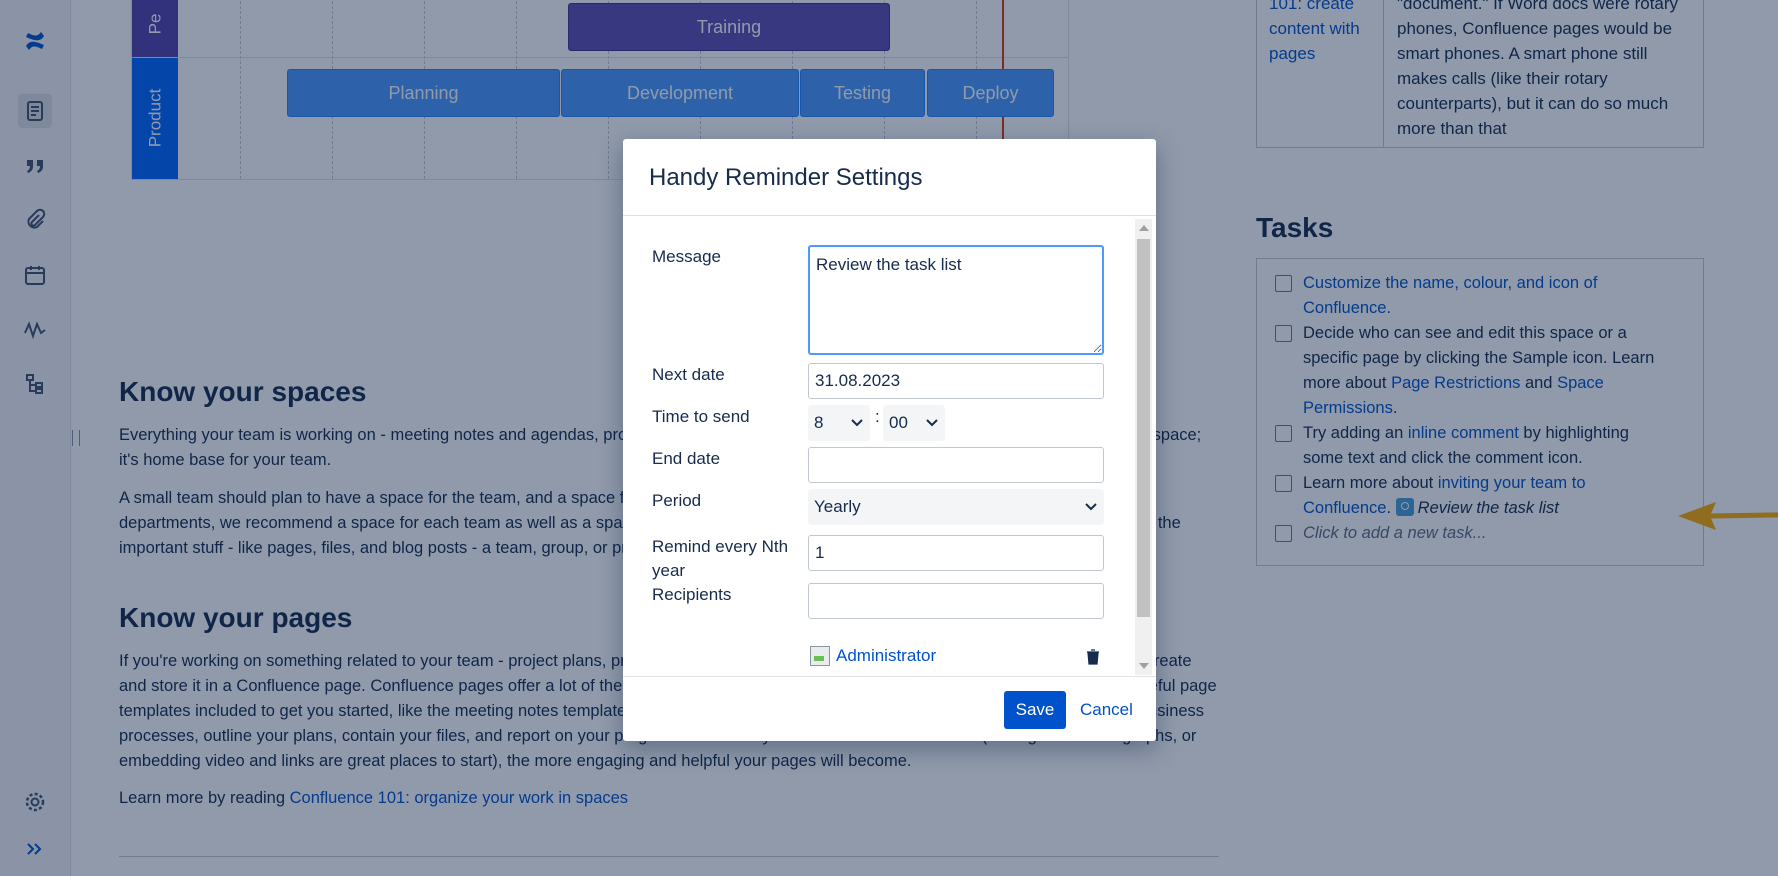 This screenshot has height=876, width=1778. I want to click on next-date-label: Next date, so click(688, 374).